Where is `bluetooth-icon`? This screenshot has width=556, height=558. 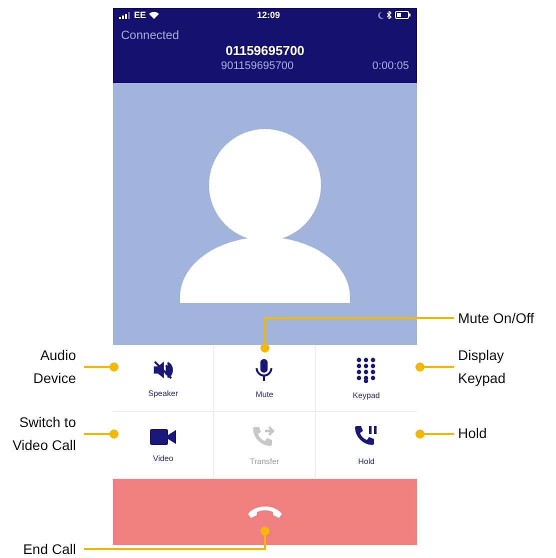 bluetooth-icon is located at coordinates (389, 15).